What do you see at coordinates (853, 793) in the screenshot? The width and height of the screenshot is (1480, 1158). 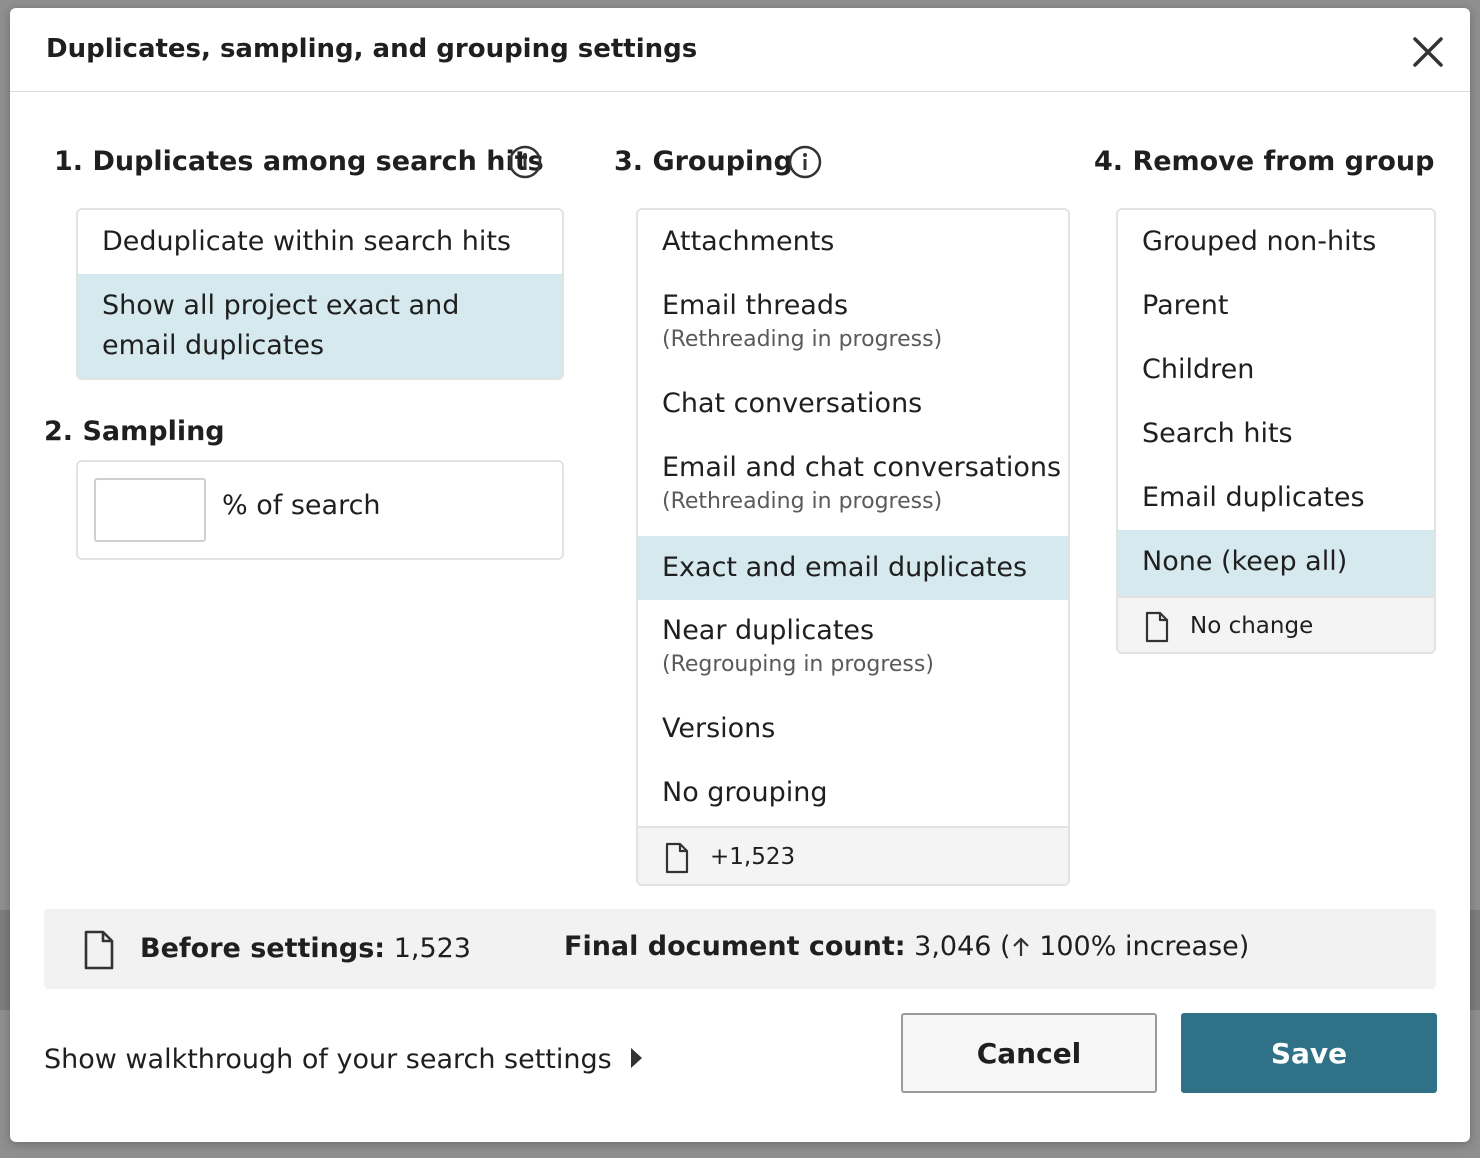 I see `option-no-grouping: No grouping` at bounding box center [853, 793].